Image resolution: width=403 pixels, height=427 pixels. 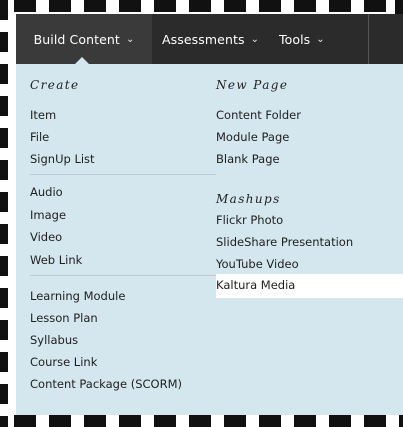 I want to click on menu-item-signup-list: SignUp List, so click(x=62, y=159).